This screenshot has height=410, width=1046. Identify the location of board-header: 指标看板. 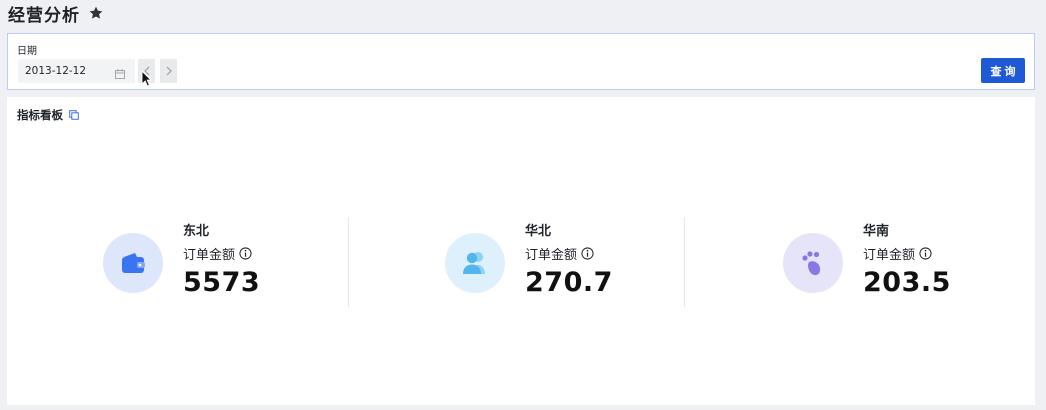
(48, 115).